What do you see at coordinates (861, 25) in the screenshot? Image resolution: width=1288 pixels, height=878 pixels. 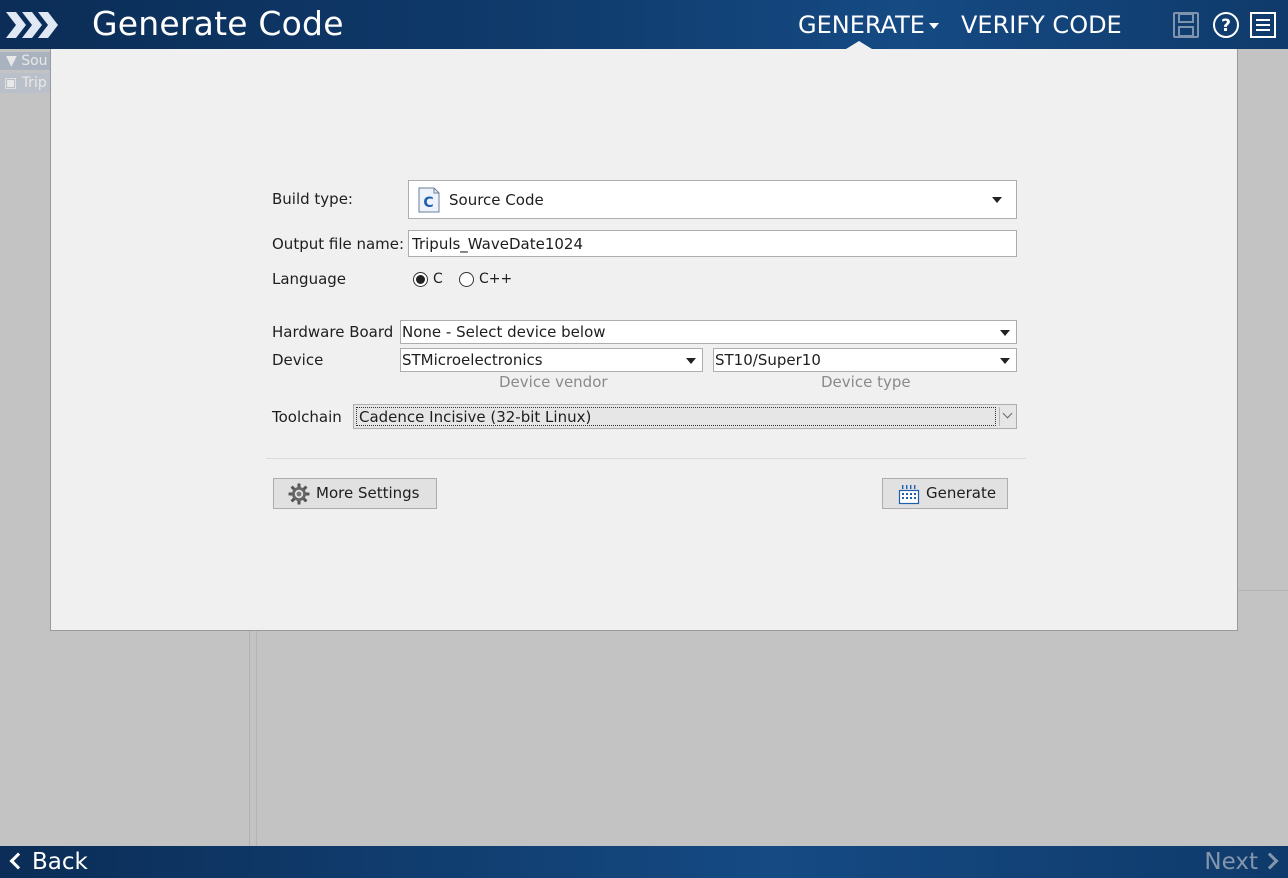 I see `tab-generate-label: GENERATE` at bounding box center [861, 25].